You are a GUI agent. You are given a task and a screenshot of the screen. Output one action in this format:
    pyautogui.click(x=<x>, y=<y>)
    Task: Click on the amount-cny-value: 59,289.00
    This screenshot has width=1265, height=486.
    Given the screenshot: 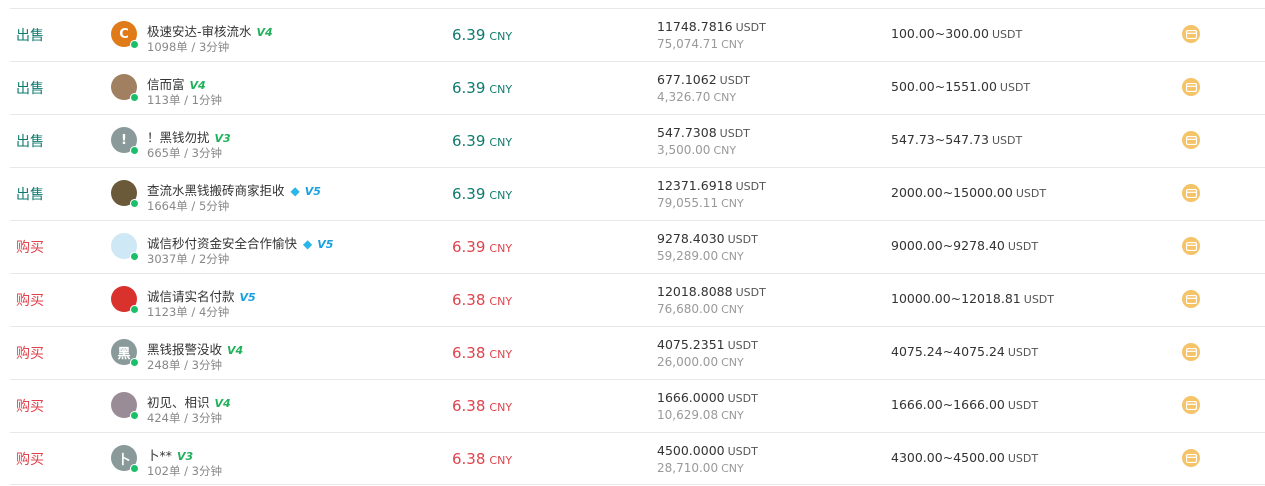 What is the action you would take?
    pyautogui.click(x=688, y=256)
    